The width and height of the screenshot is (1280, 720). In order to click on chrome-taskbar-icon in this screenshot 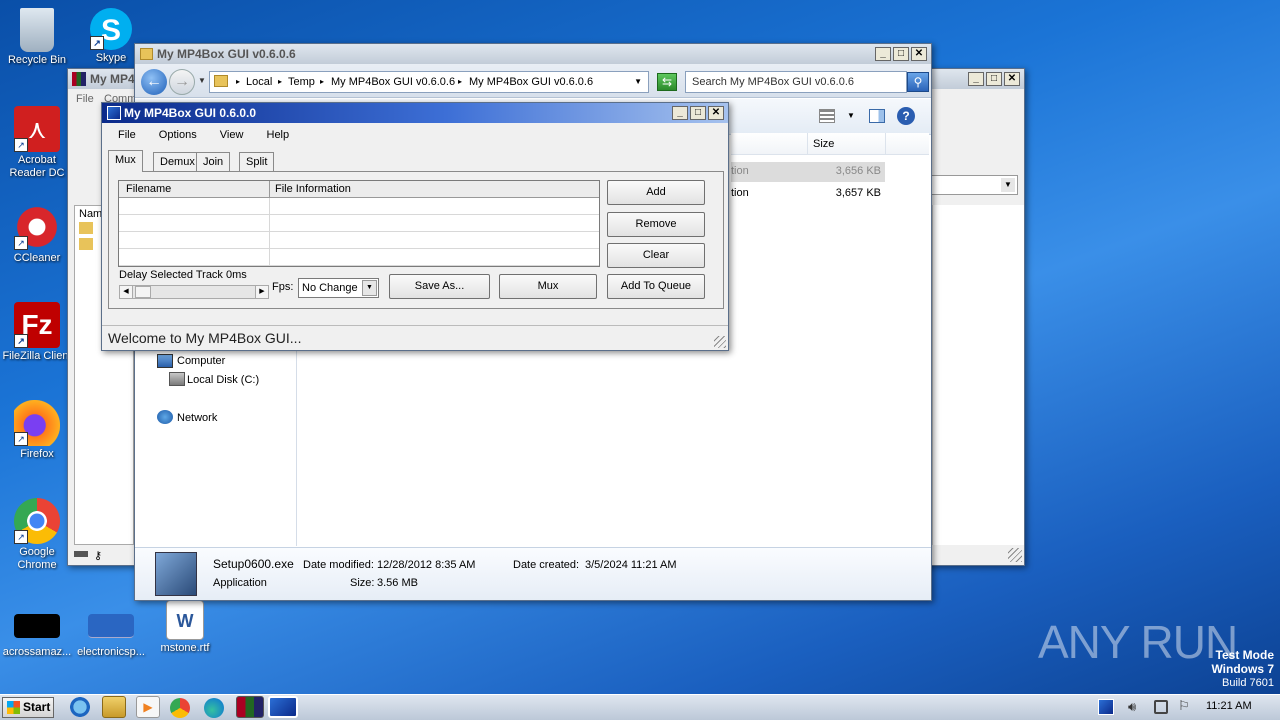, I will do `click(180, 708)`.